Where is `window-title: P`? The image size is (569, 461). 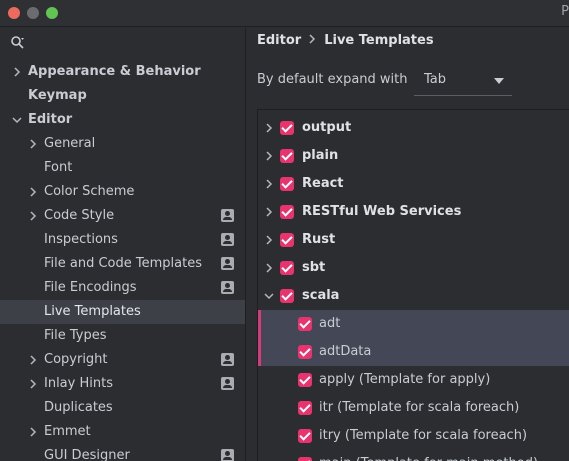 window-title: P is located at coordinates (565, 11).